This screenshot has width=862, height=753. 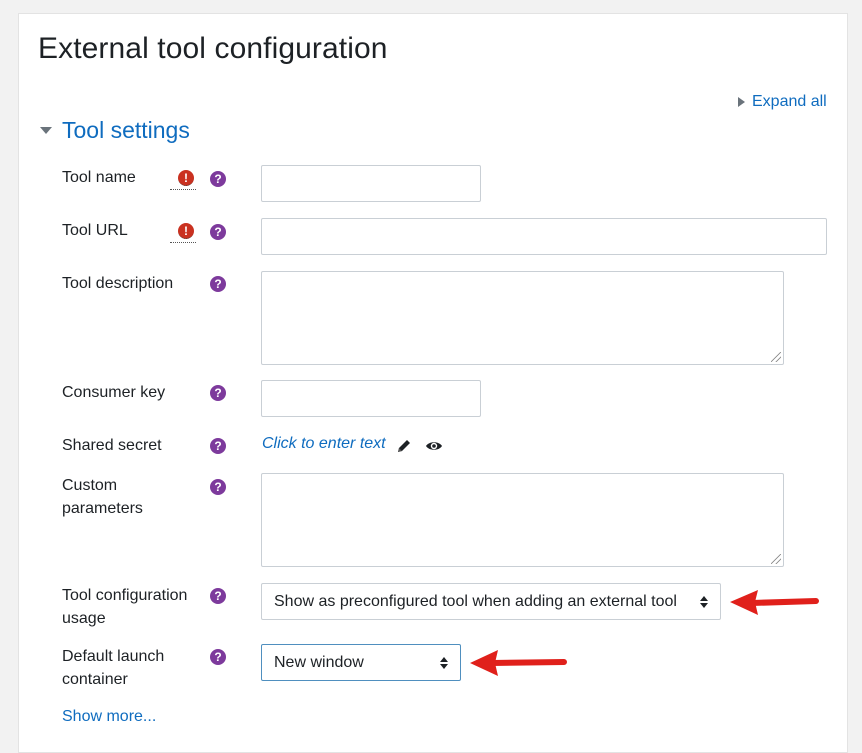 I want to click on label-line: container, so click(x=95, y=679).